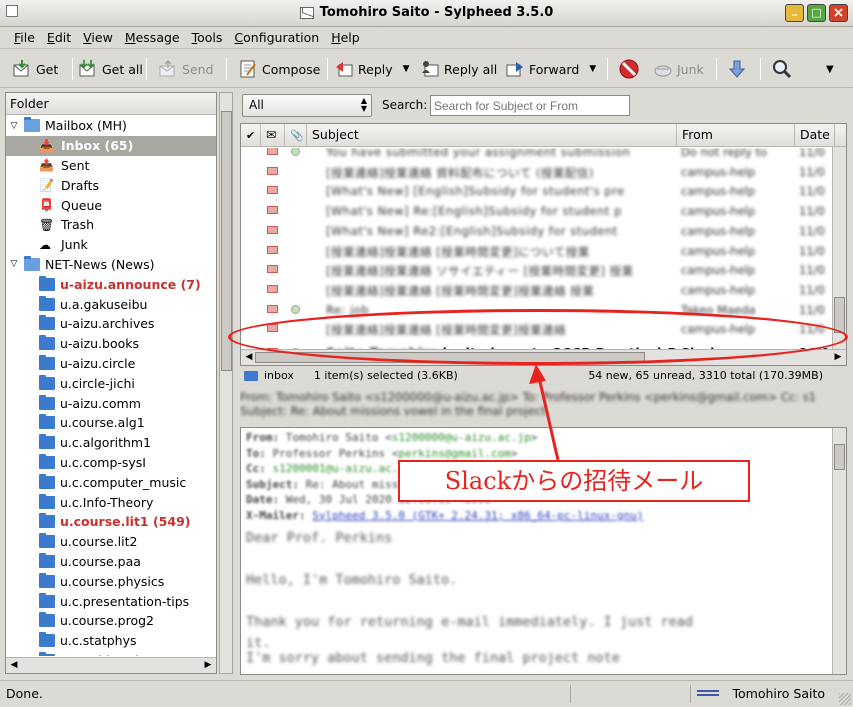 The width and height of the screenshot is (853, 707). What do you see at coordinates (111, 443) in the screenshot?
I see `folder-item: u.c.algorithm1` at bounding box center [111, 443].